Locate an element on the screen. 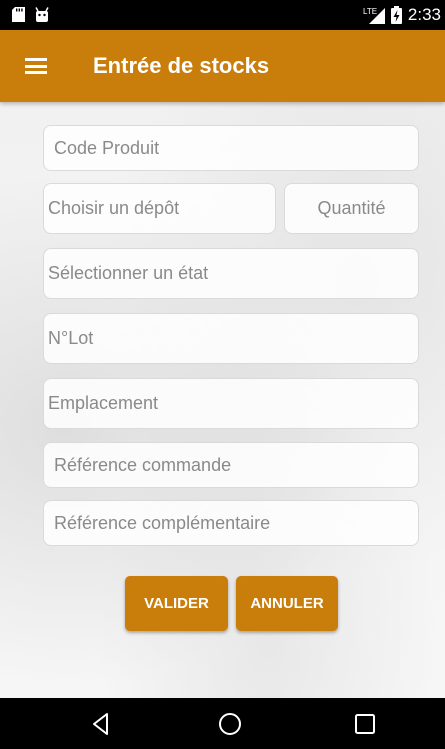 The width and height of the screenshot is (445, 749). sd-card-icon is located at coordinates (18, 14).